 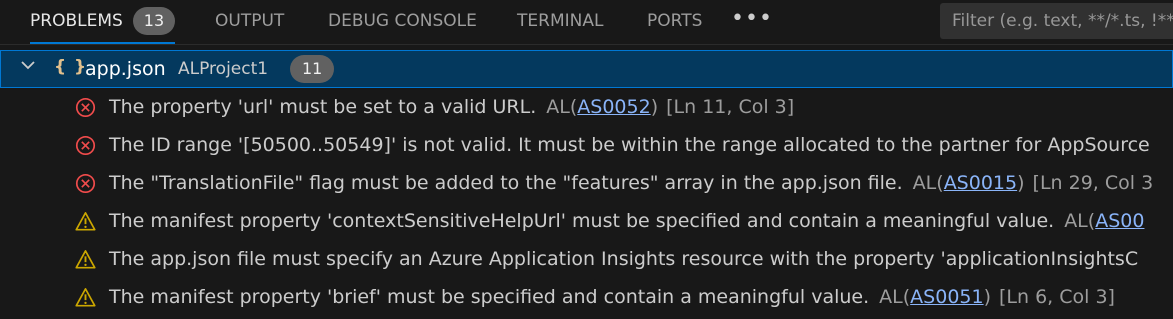 I want to click on json-braces-icon: { }, so click(x=71, y=67).